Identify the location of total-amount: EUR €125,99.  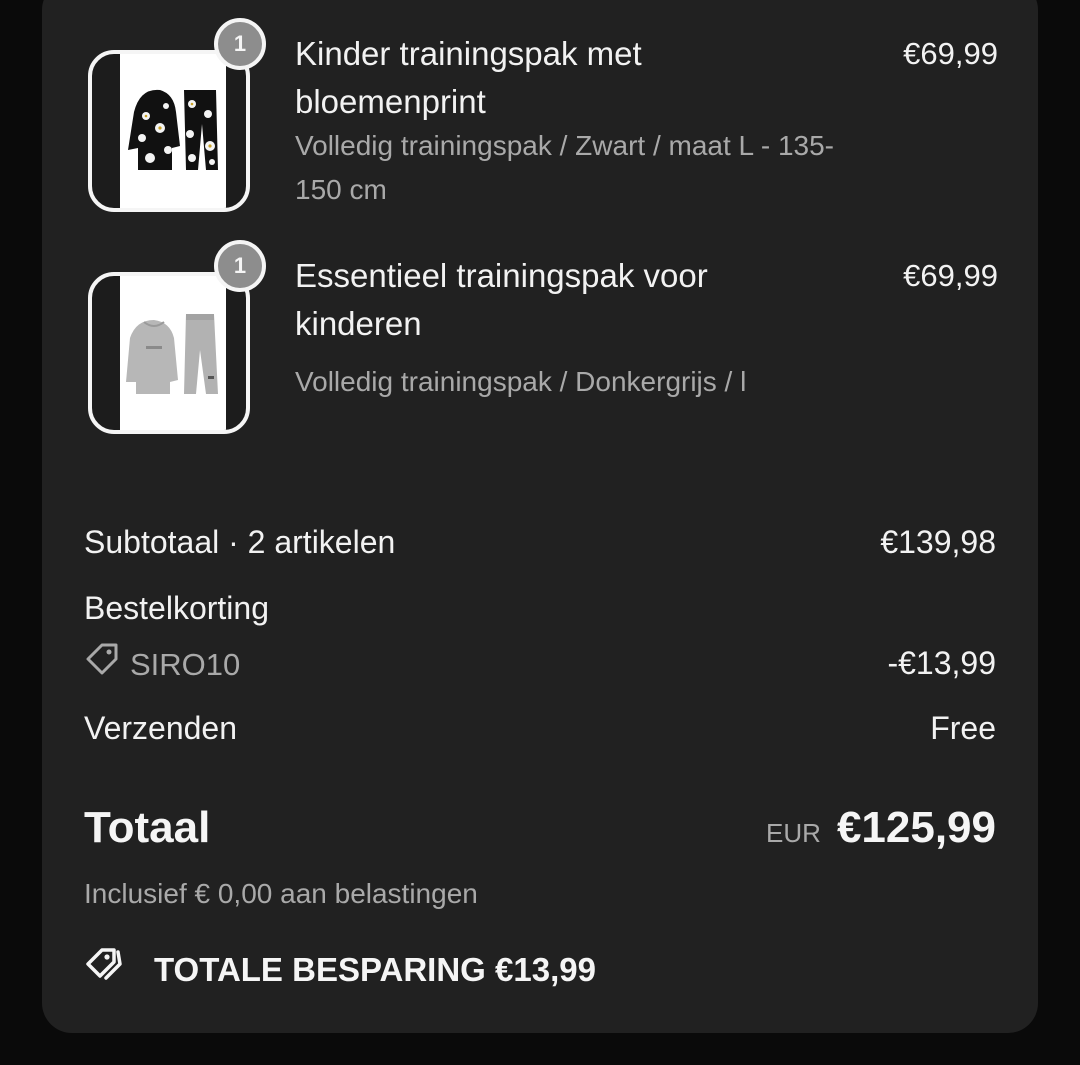
(881, 830).